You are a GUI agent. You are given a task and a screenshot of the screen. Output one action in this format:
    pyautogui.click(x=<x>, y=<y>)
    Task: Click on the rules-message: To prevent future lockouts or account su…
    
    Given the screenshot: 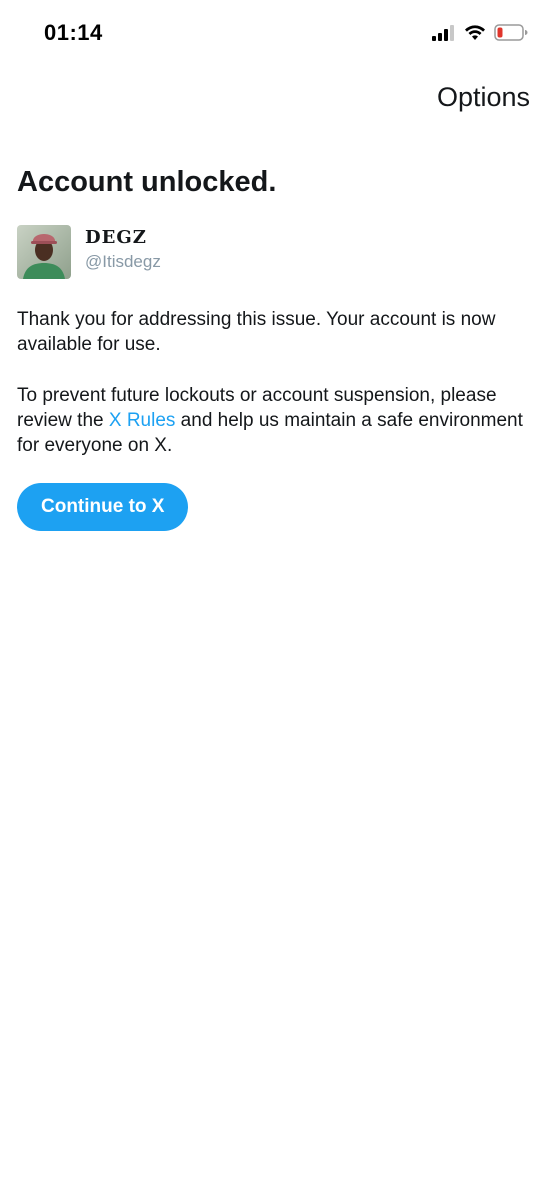 What is the action you would take?
    pyautogui.click(x=277, y=420)
    